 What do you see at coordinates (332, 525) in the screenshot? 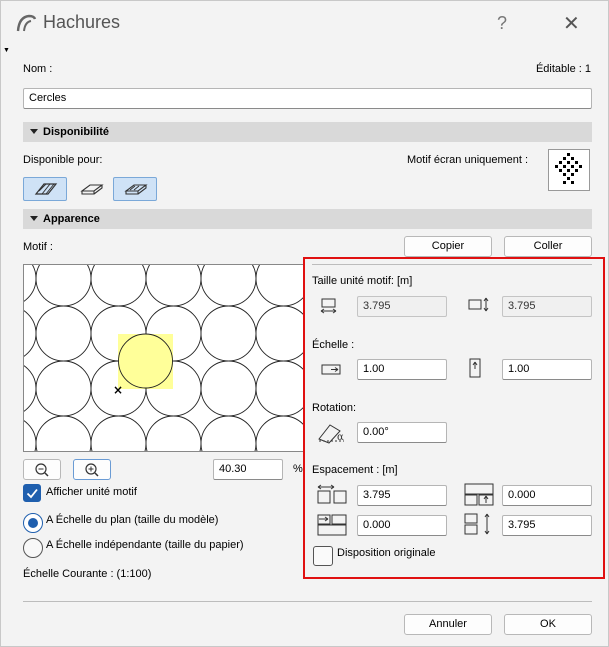
I see `spacing-offset-h-icon` at bounding box center [332, 525].